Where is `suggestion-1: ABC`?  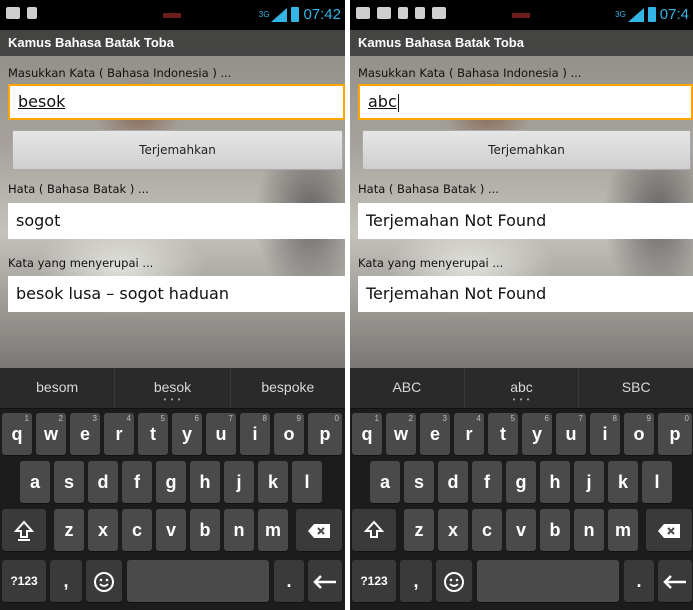 suggestion-1: ABC is located at coordinates (407, 388).